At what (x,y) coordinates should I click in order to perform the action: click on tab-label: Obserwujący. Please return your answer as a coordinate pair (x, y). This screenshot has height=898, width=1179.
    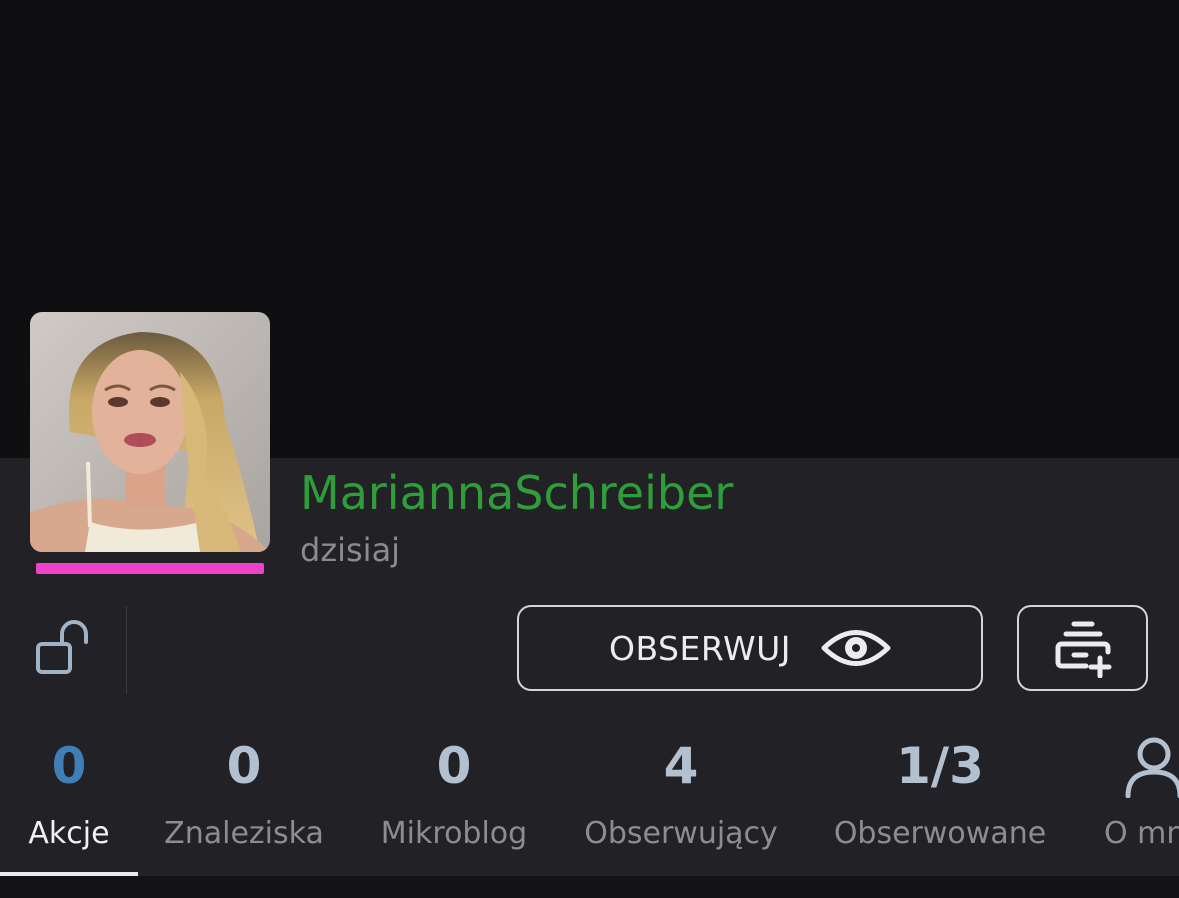
    Looking at the image, I should click on (681, 833).